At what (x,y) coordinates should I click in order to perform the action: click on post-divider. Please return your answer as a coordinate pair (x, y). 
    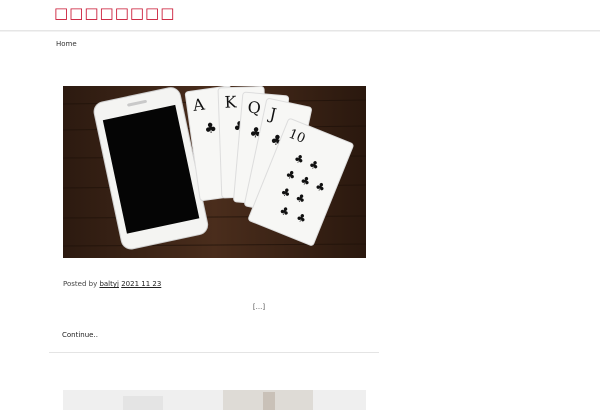
    Looking at the image, I should click on (214, 352).